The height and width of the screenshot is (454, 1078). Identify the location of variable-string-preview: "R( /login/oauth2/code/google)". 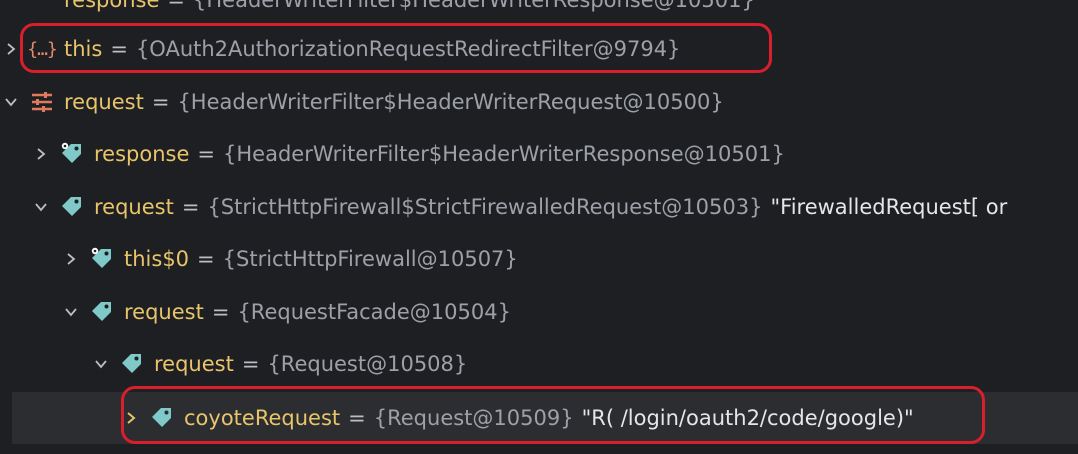
(747, 418).